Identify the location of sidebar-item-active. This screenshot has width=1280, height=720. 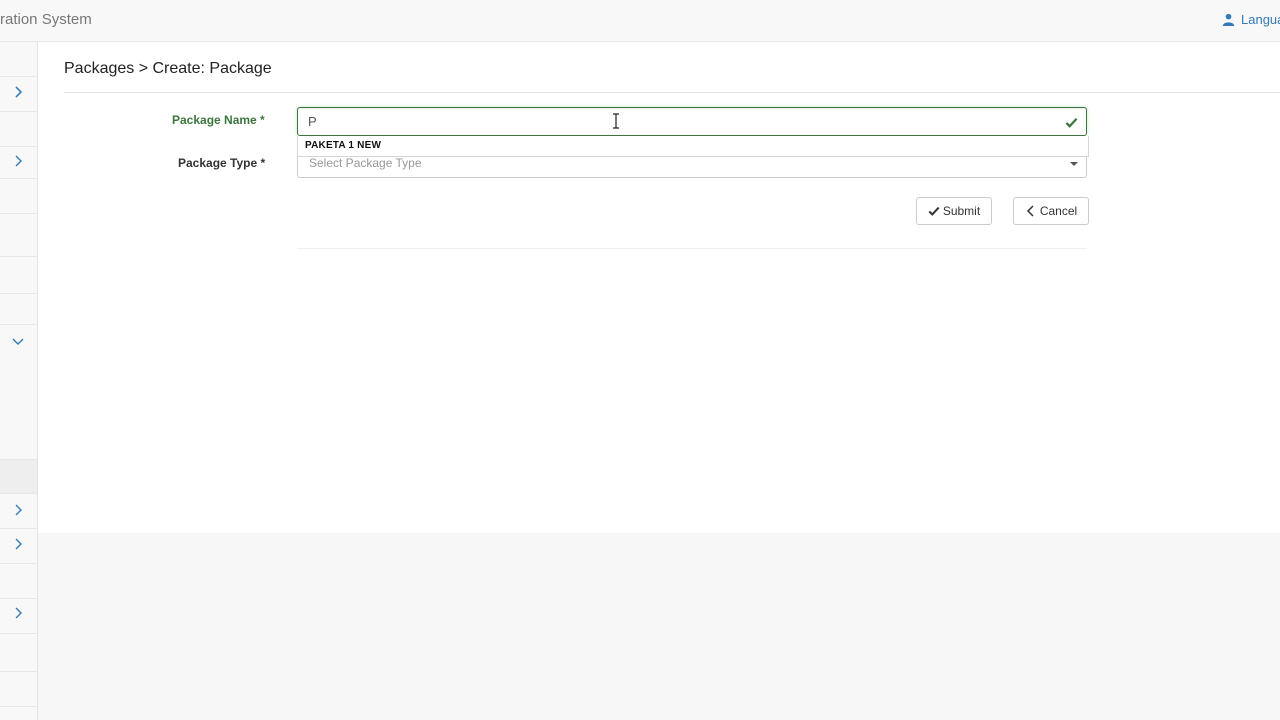
(18, 477).